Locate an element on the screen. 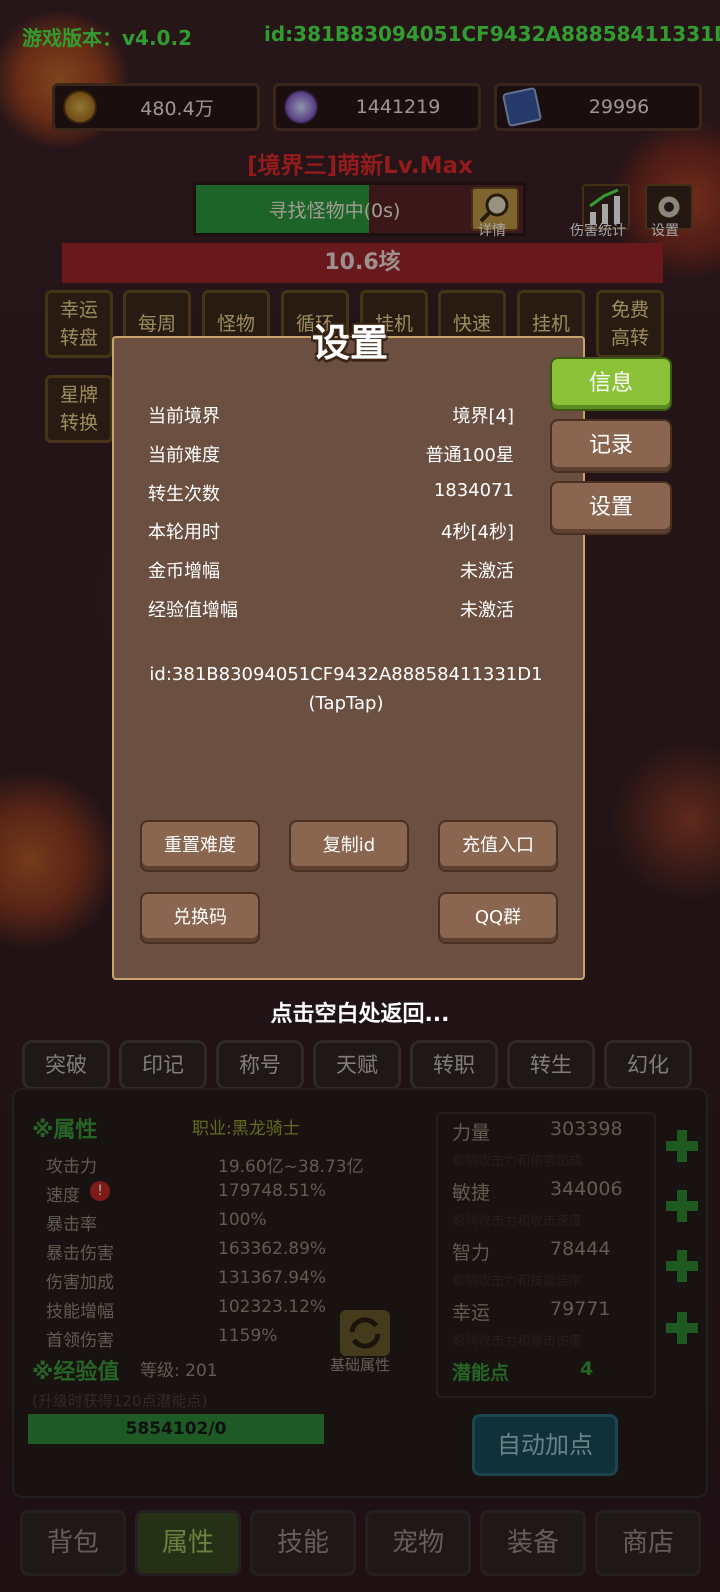 The image size is (720, 1592). reset-difficulty-button: 重置难度 is located at coordinates (200, 846).